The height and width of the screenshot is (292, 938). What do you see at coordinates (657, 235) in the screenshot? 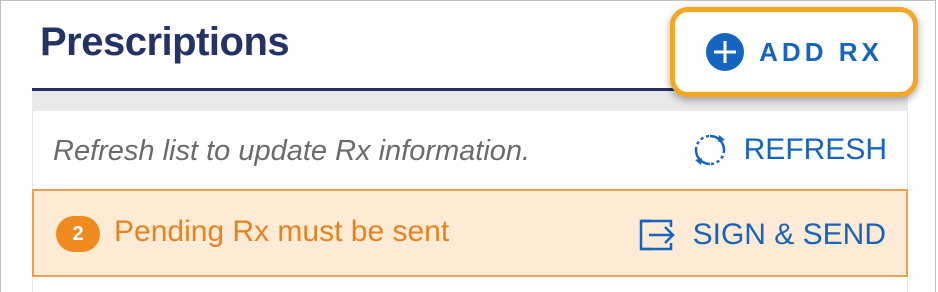
I see `send-arrow-icon` at bounding box center [657, 235].